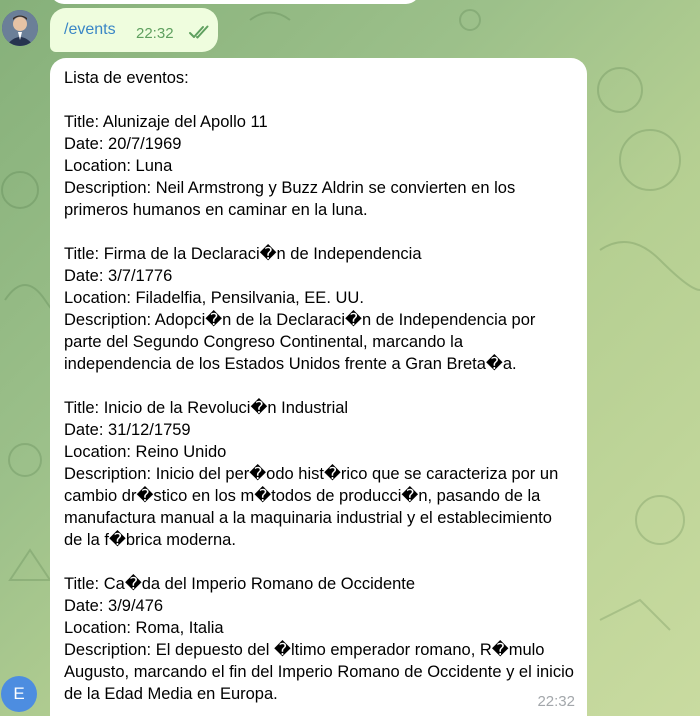 The image size is (700, 716). Describe the element at coordinates (19, 694) in the screenshot. I see `bot-avatar: E` at that location.